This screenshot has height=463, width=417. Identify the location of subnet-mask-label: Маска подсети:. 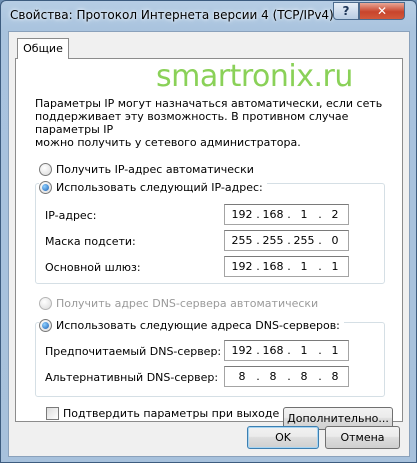
(90, 241).